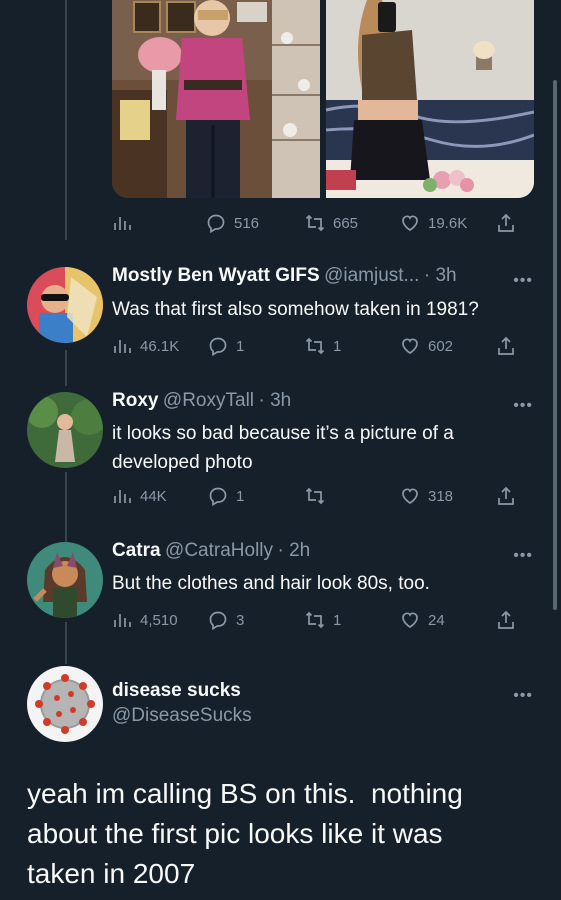  I want to click on views-button: 46.1K, so click(145, 346).